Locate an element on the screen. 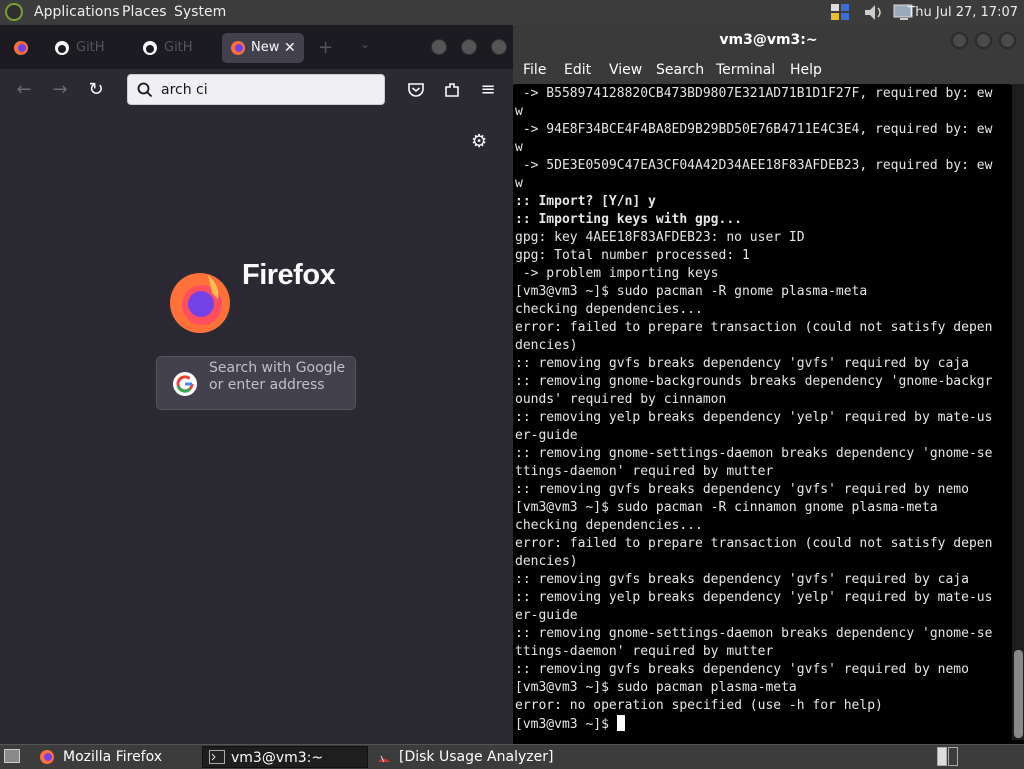 This screenshot has width=1024, height=769. task-disk-usage-analyzer: [Disk Usage Analyzer] is located at coordinates (472, 757).